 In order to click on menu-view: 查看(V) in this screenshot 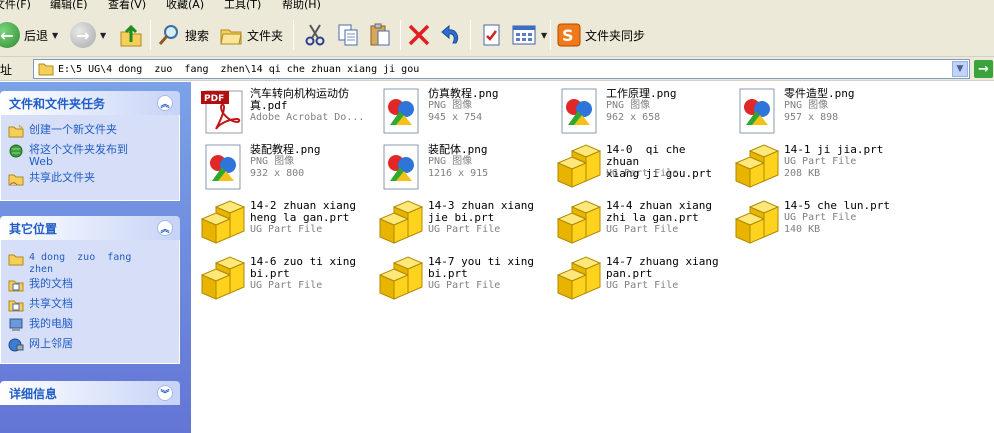, I will do `click(127, 6)`.